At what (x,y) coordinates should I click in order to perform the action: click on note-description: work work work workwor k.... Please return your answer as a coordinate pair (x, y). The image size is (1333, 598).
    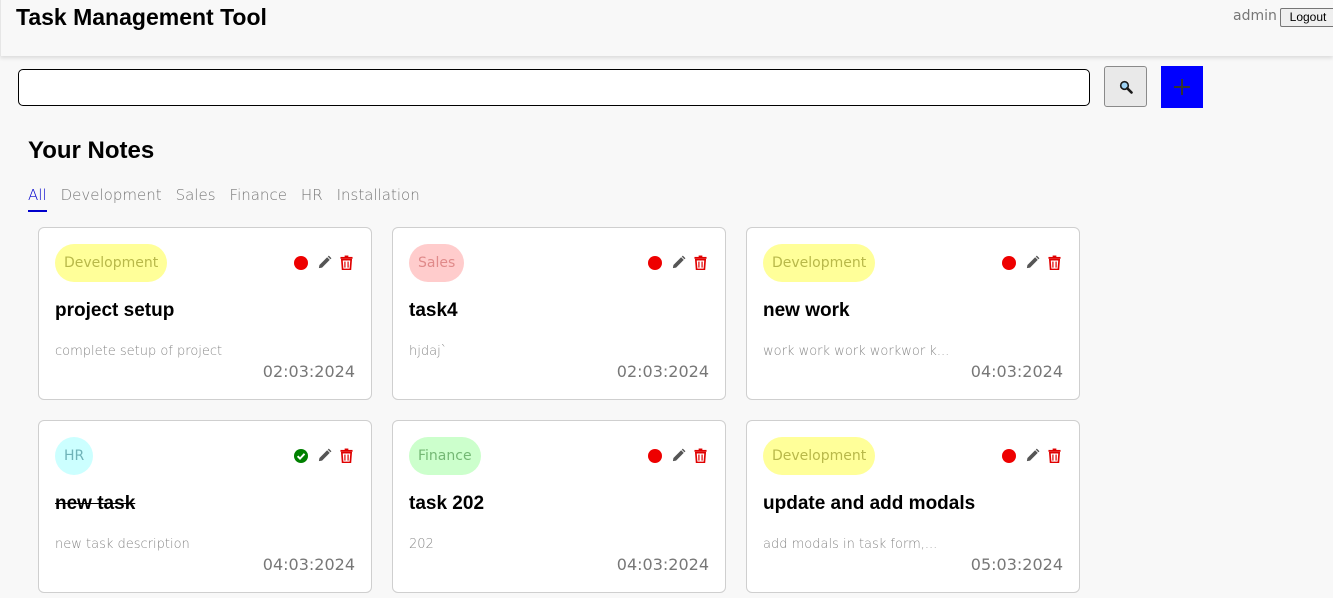
    Looking at the image, I should click on (856, 351).